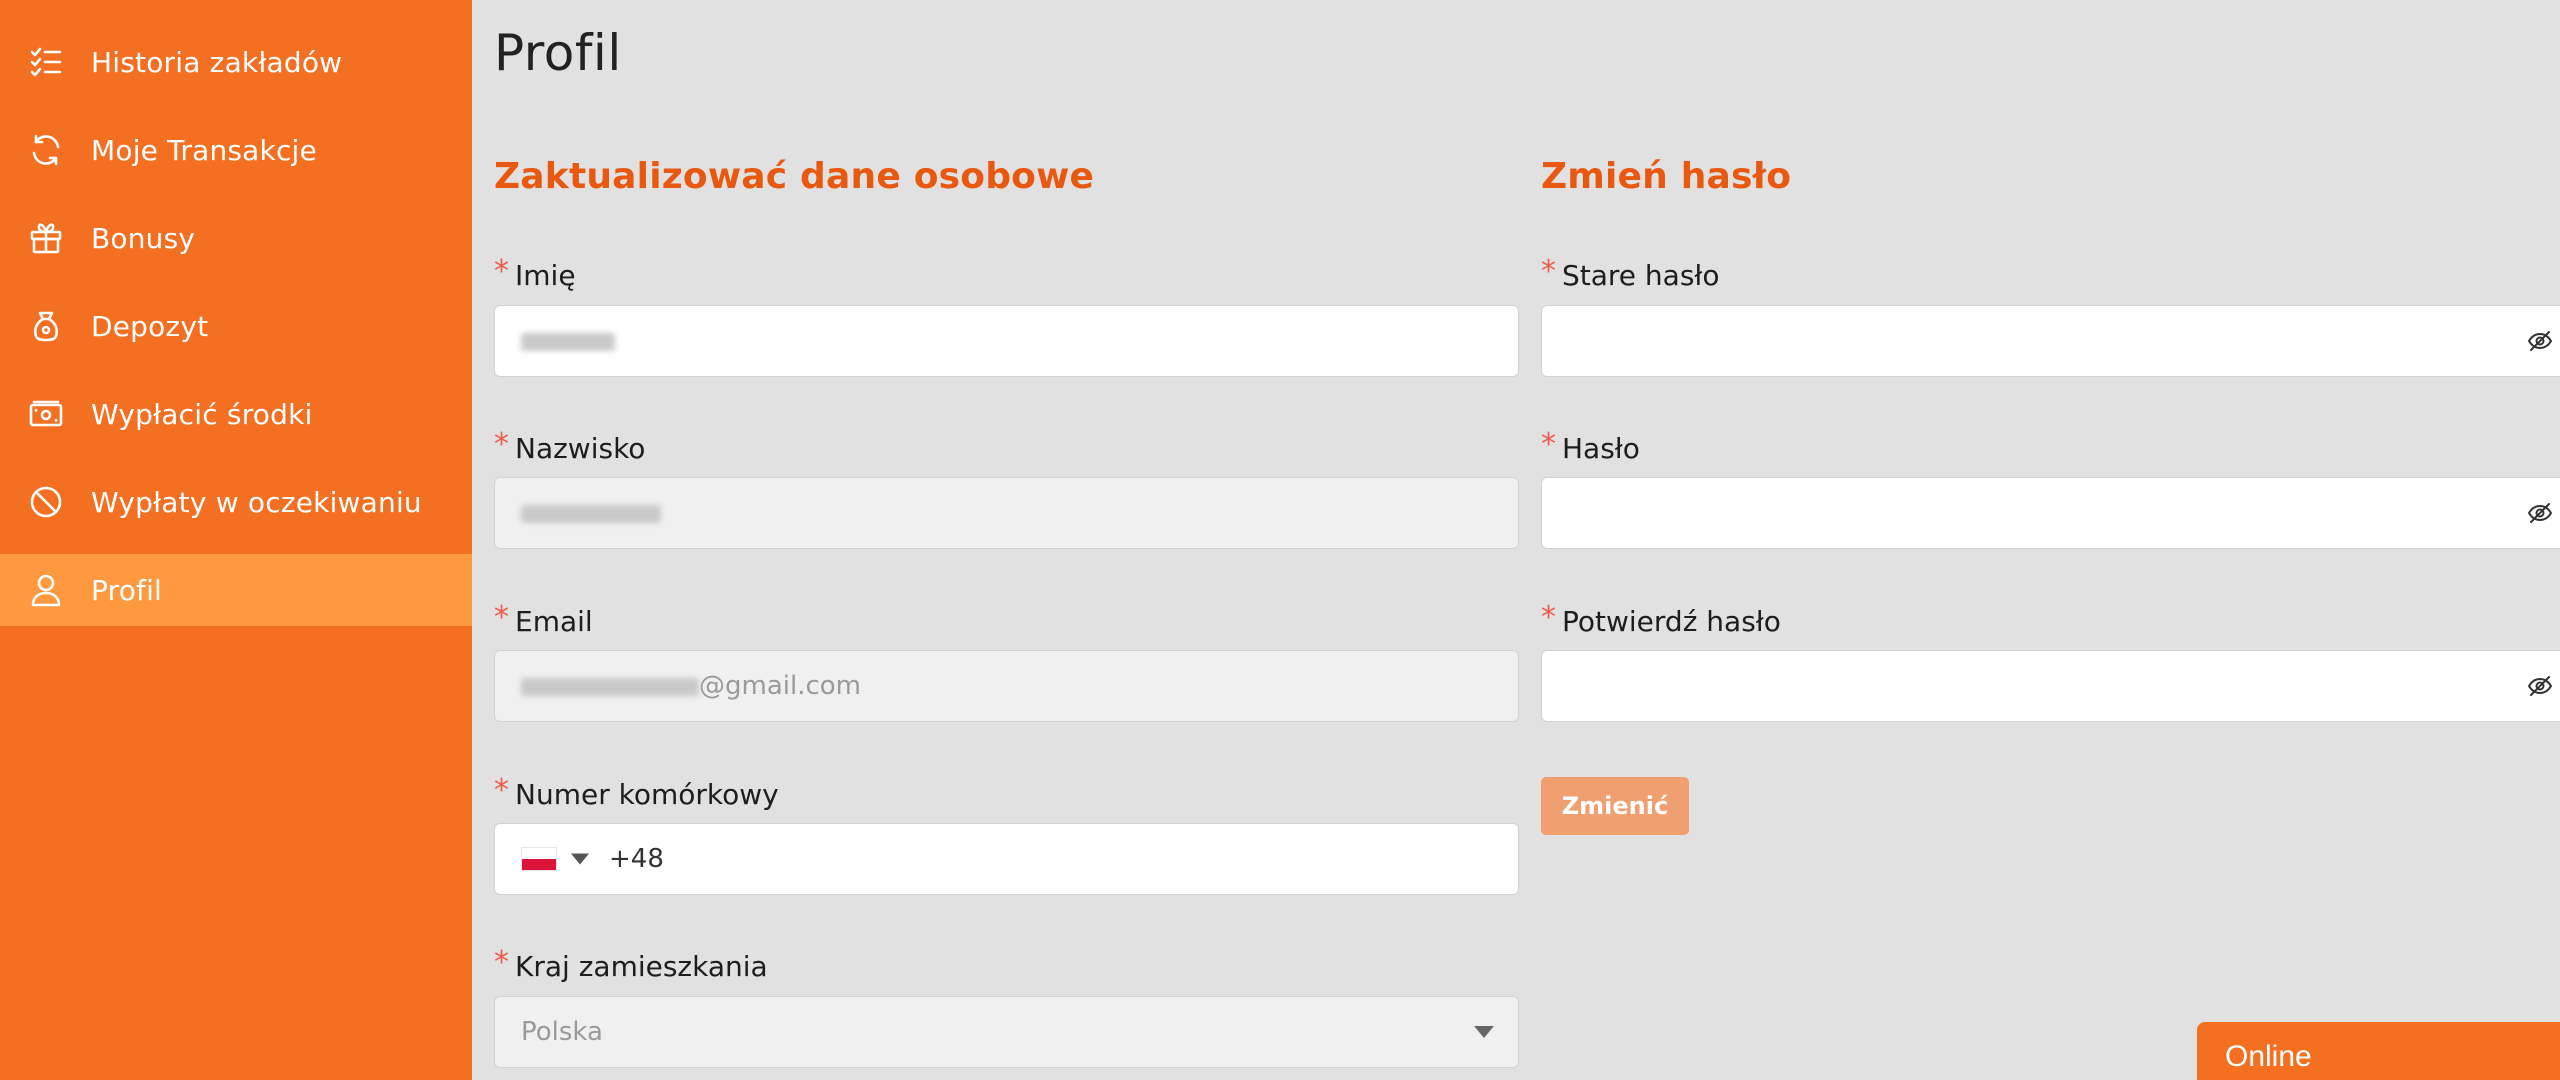 The image size is (2560, 1080). I want to click on sidebar-item-label: Profil, so click(127, 590).